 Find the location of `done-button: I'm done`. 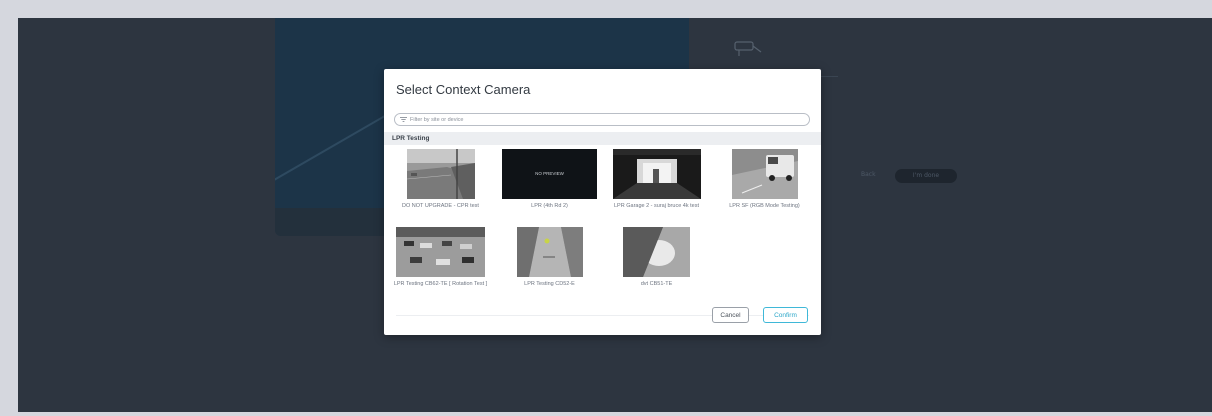

done-button: I'm done is located at coordinates (926, 176).